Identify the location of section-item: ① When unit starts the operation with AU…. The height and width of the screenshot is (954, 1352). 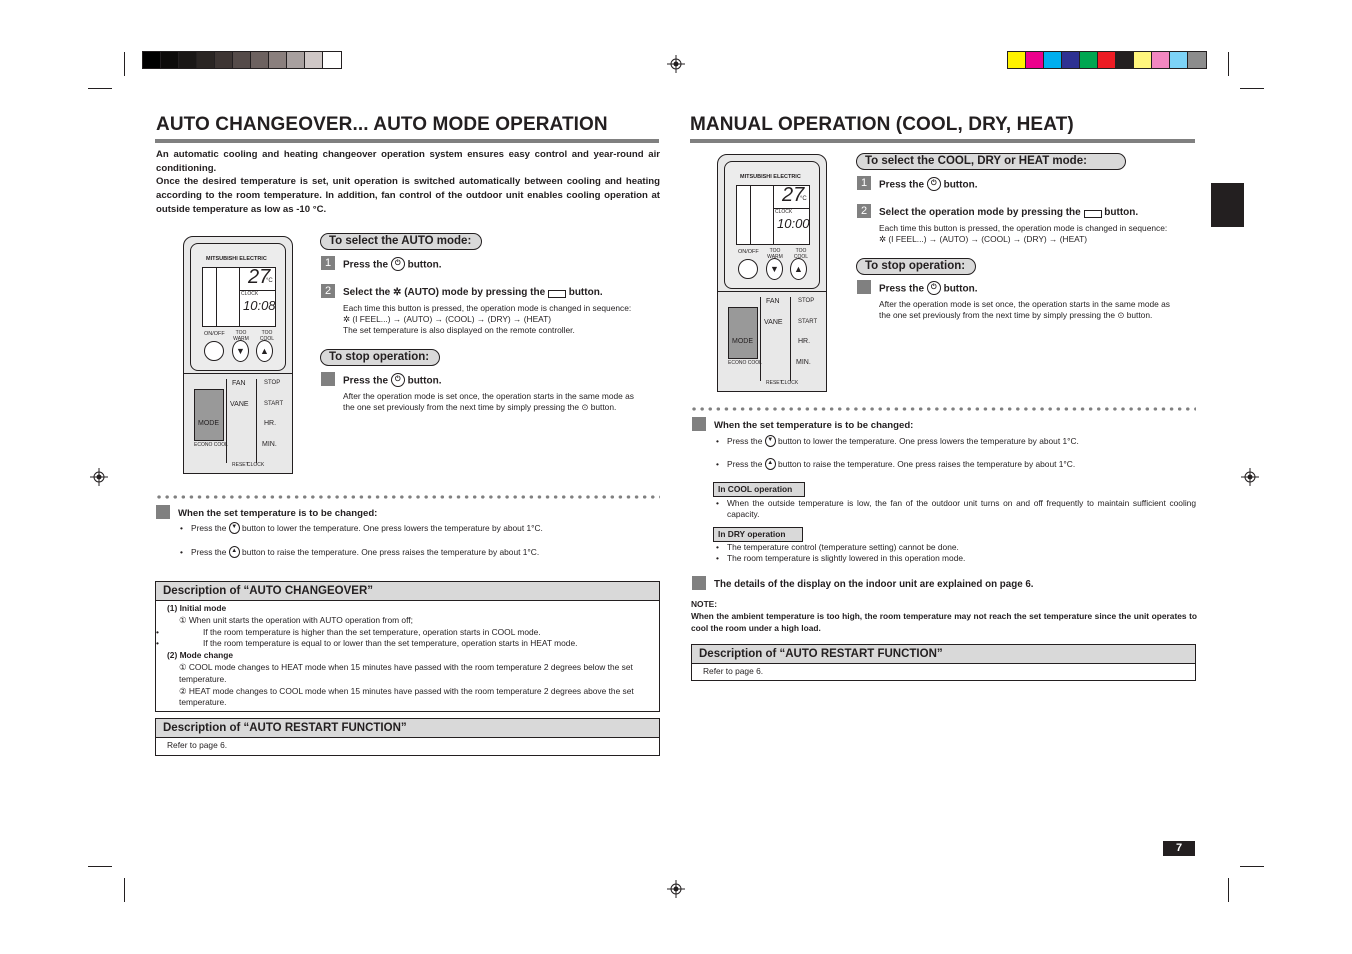
(296, 619).